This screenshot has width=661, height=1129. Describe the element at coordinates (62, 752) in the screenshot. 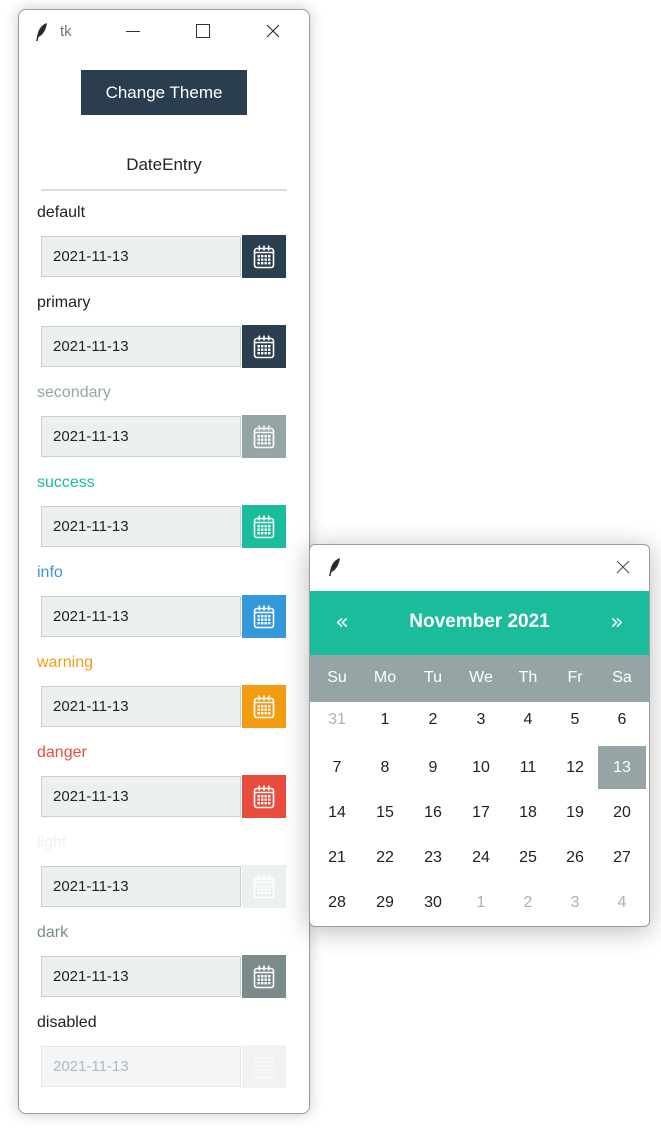

I see `label-danger: danger` at that location.